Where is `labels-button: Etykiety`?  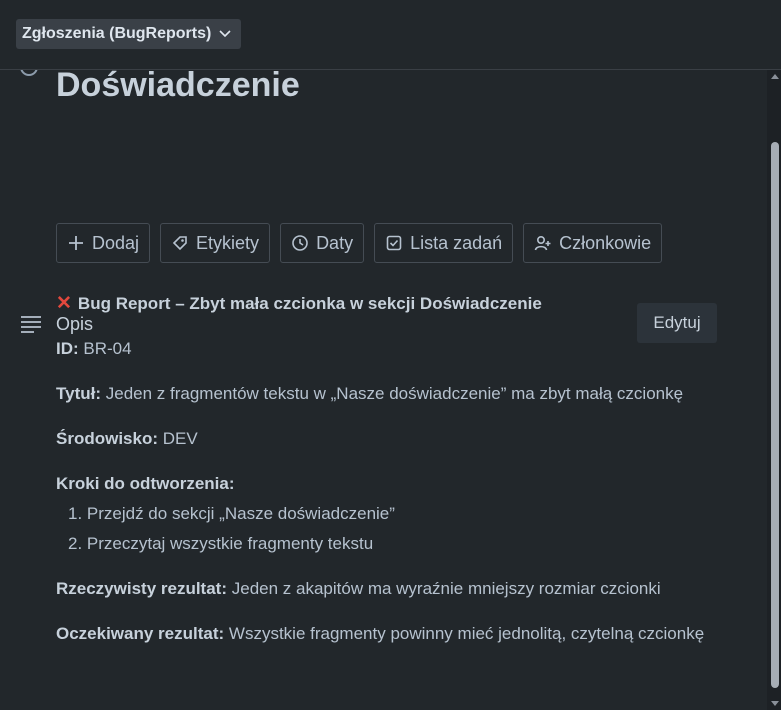 labels-button: Etykiety is located at coordinates (215, 243).